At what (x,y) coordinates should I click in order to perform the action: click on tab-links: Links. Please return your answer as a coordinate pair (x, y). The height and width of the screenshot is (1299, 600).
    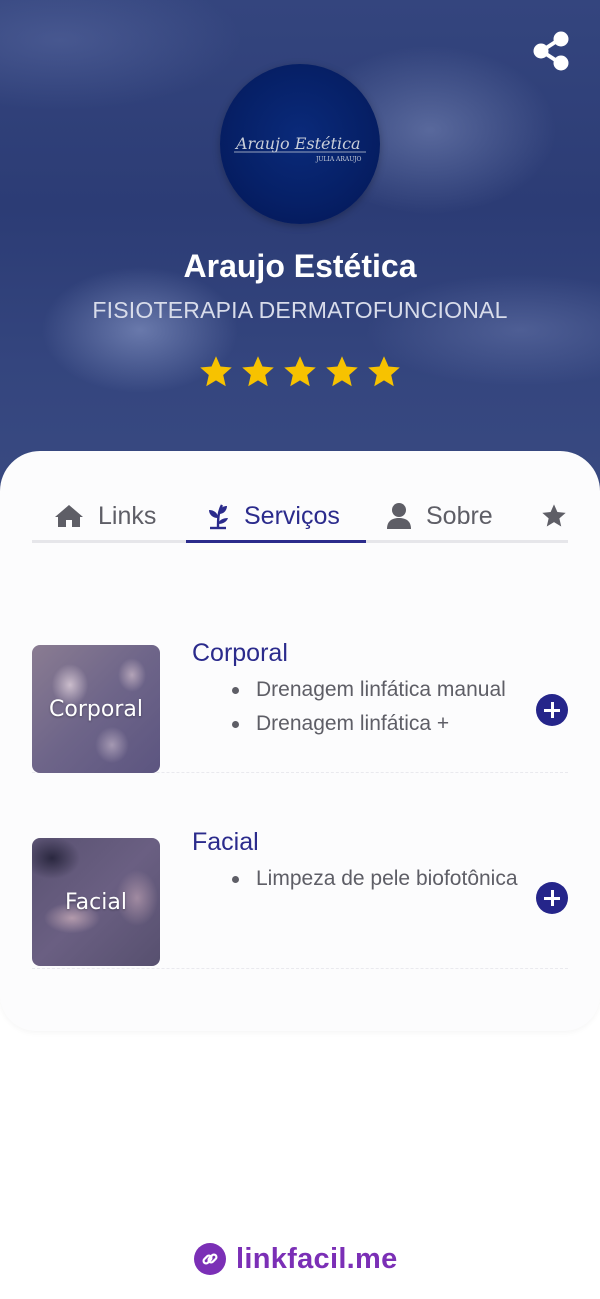
    Looking at the image, I should click on (105, 516).